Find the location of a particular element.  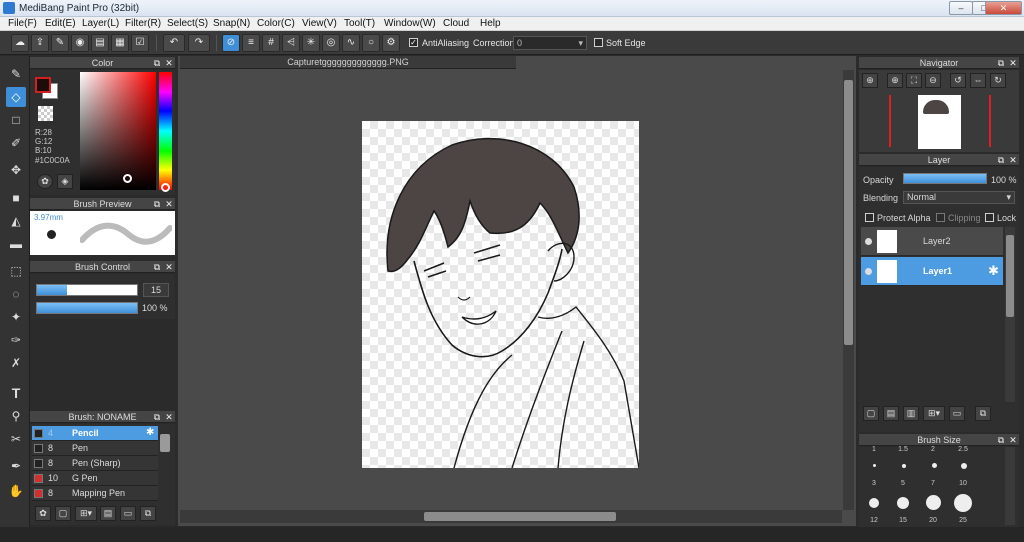

menu-select: Select(S) is located at coordinates (187, 23).